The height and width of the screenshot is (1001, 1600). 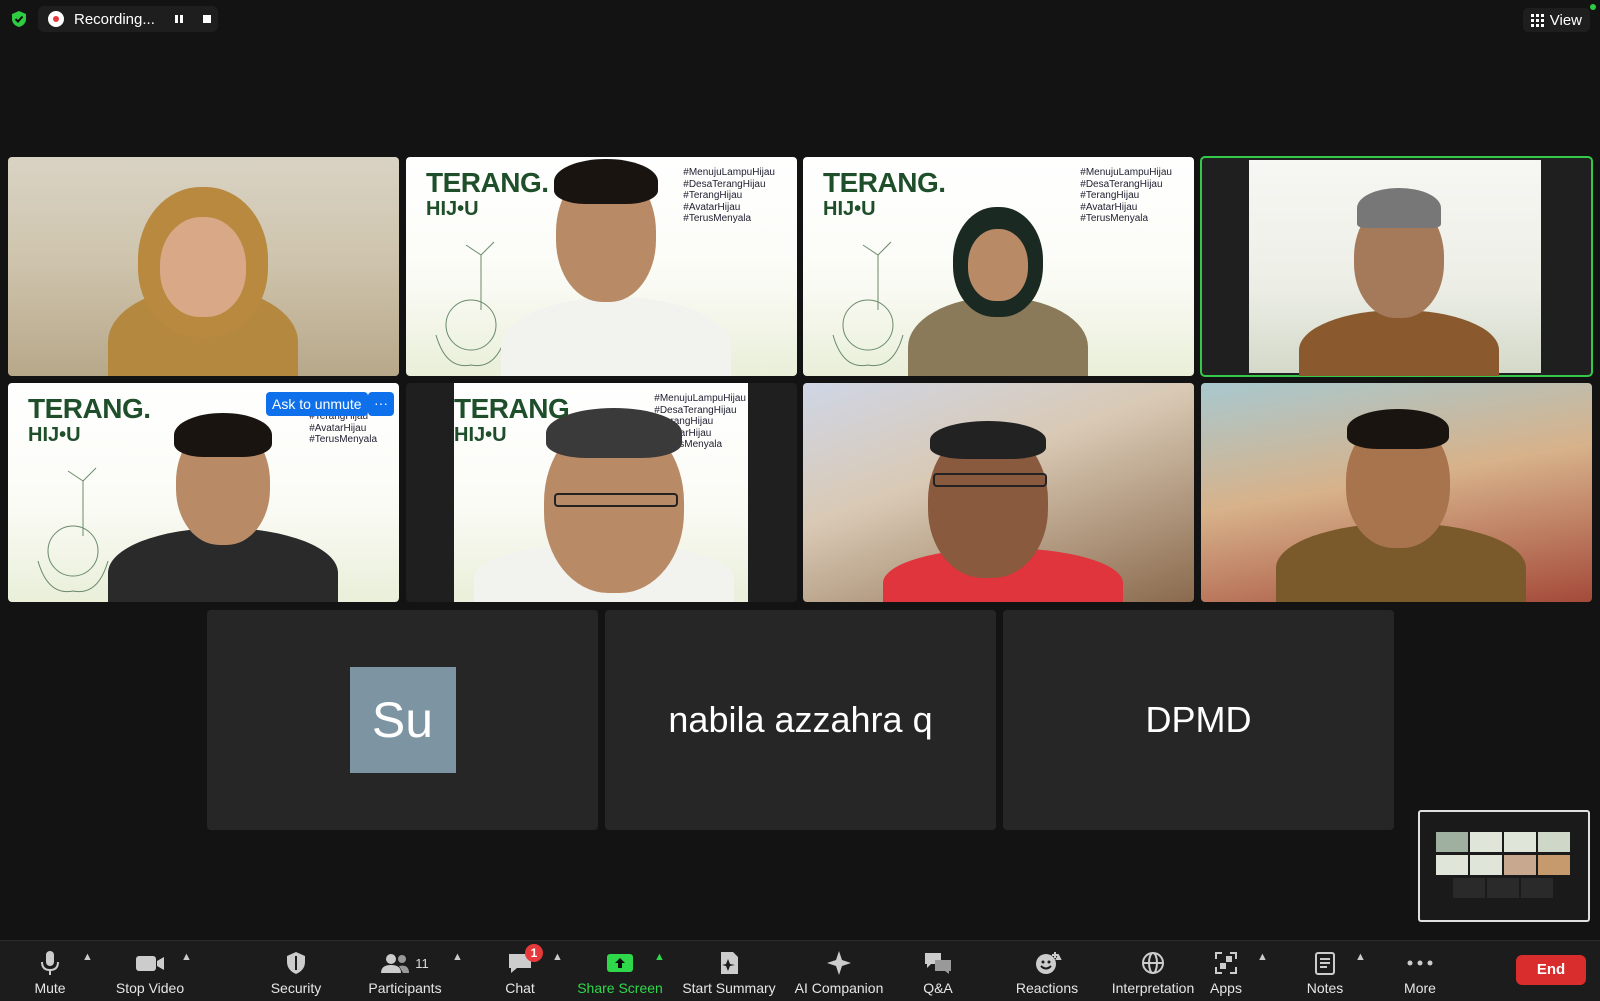 What do you see at coordinates (1153, 963) in the screenshot?
I see `globe-icon` at bounding box center [1153, 963].